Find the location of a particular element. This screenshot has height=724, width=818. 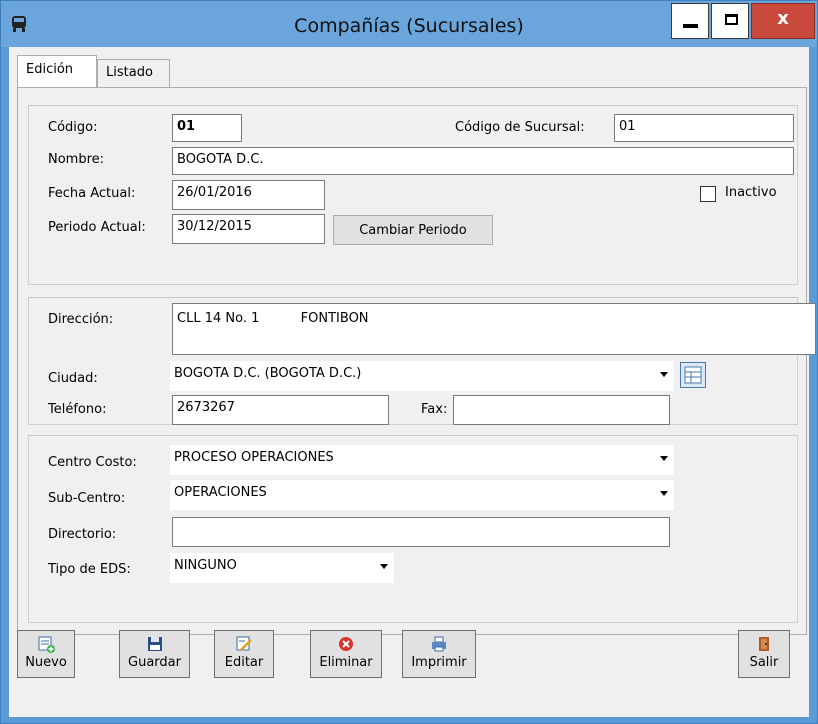

ciudad-select: BOGOTA D.C. (BOGOTA D.C.) is located at coordinates (422, 376).